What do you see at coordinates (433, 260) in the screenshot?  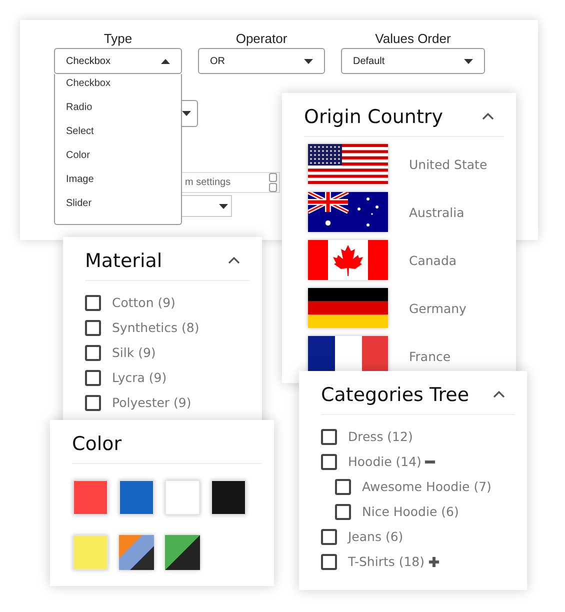 I see `country-label: Canada` at bounding box center [433, 260].